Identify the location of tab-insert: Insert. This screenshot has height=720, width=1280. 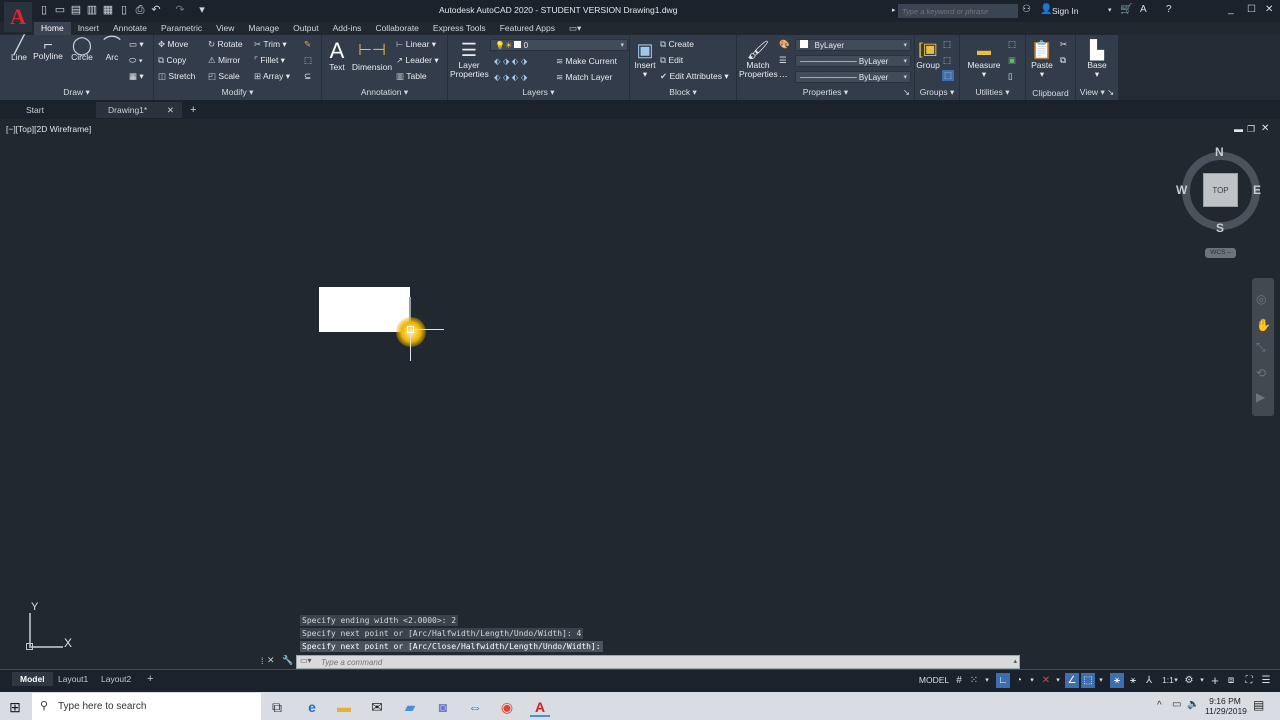
(88, 28).